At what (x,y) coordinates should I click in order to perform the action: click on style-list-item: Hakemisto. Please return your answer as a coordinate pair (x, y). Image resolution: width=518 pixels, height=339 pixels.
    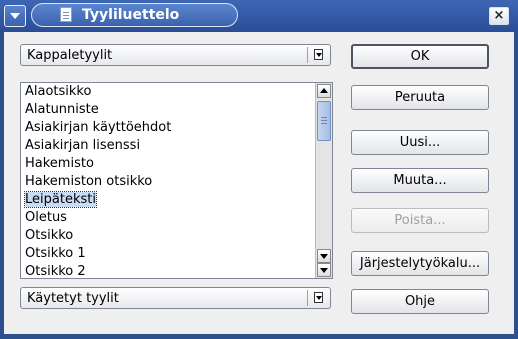
    Looking at the image, I should click on (167, 164).